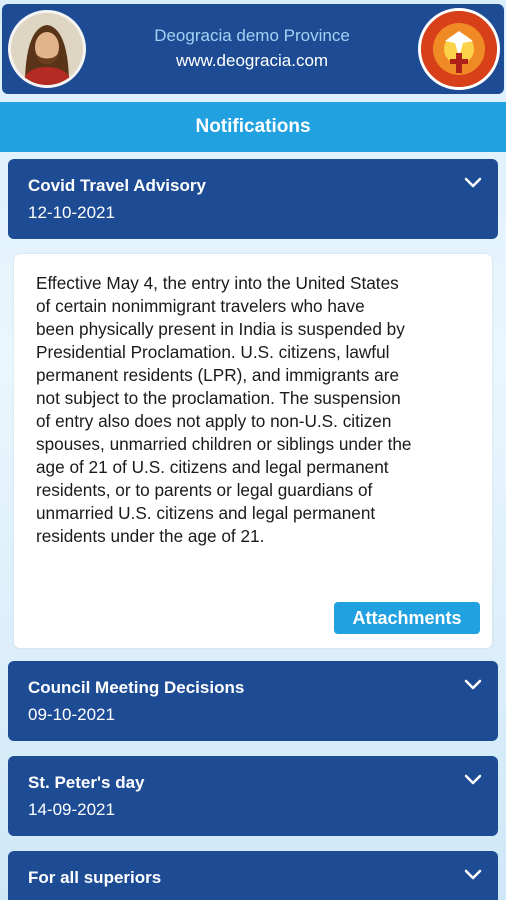 The height and width of the screenshot is (900, 506). What do you see at coordinates (253, 199) in the screenshot?
I see `notification-card: Covid Travel Advisory 12-10-2021` at bounding box center [253, 199].